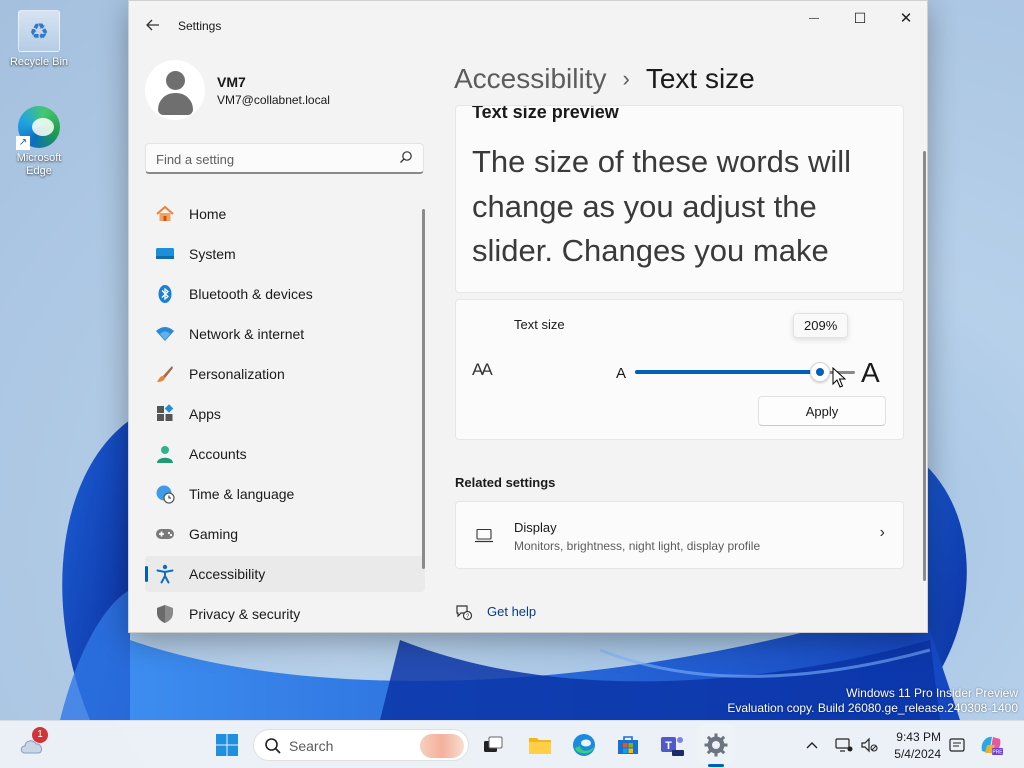 The width and height of the screenshot is (1024, 768). Describe the element at coordinates (870, 372) in the screenshot. I see `large-a-glyph: A` at that location.